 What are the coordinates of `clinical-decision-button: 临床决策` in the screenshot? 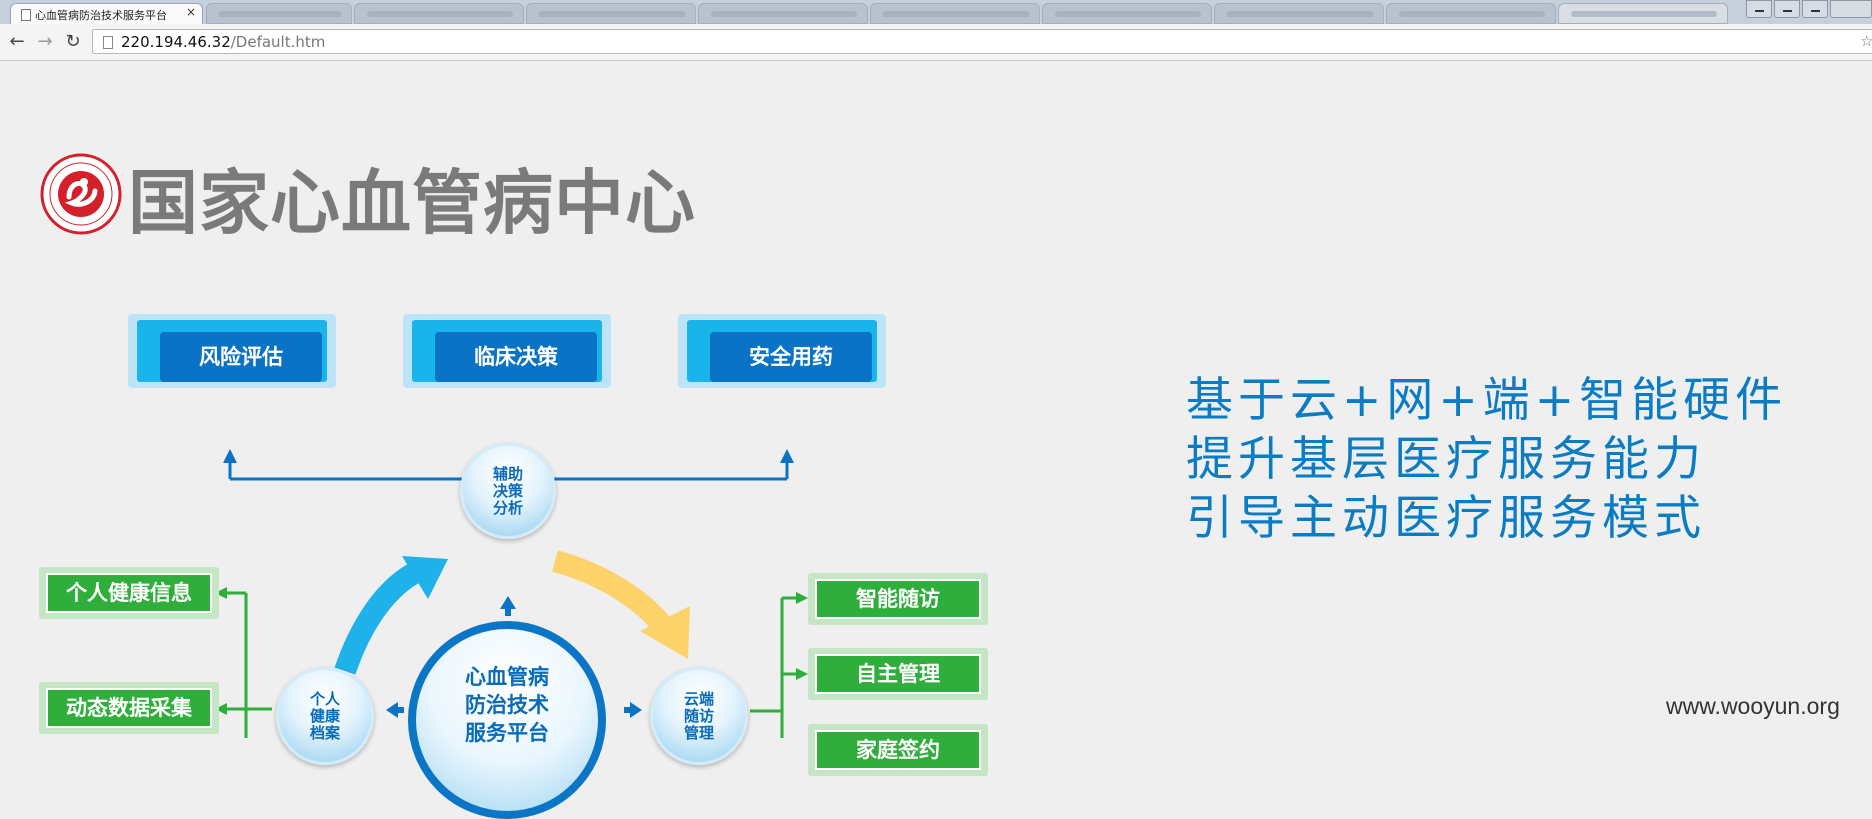 It's located at (507, 351).